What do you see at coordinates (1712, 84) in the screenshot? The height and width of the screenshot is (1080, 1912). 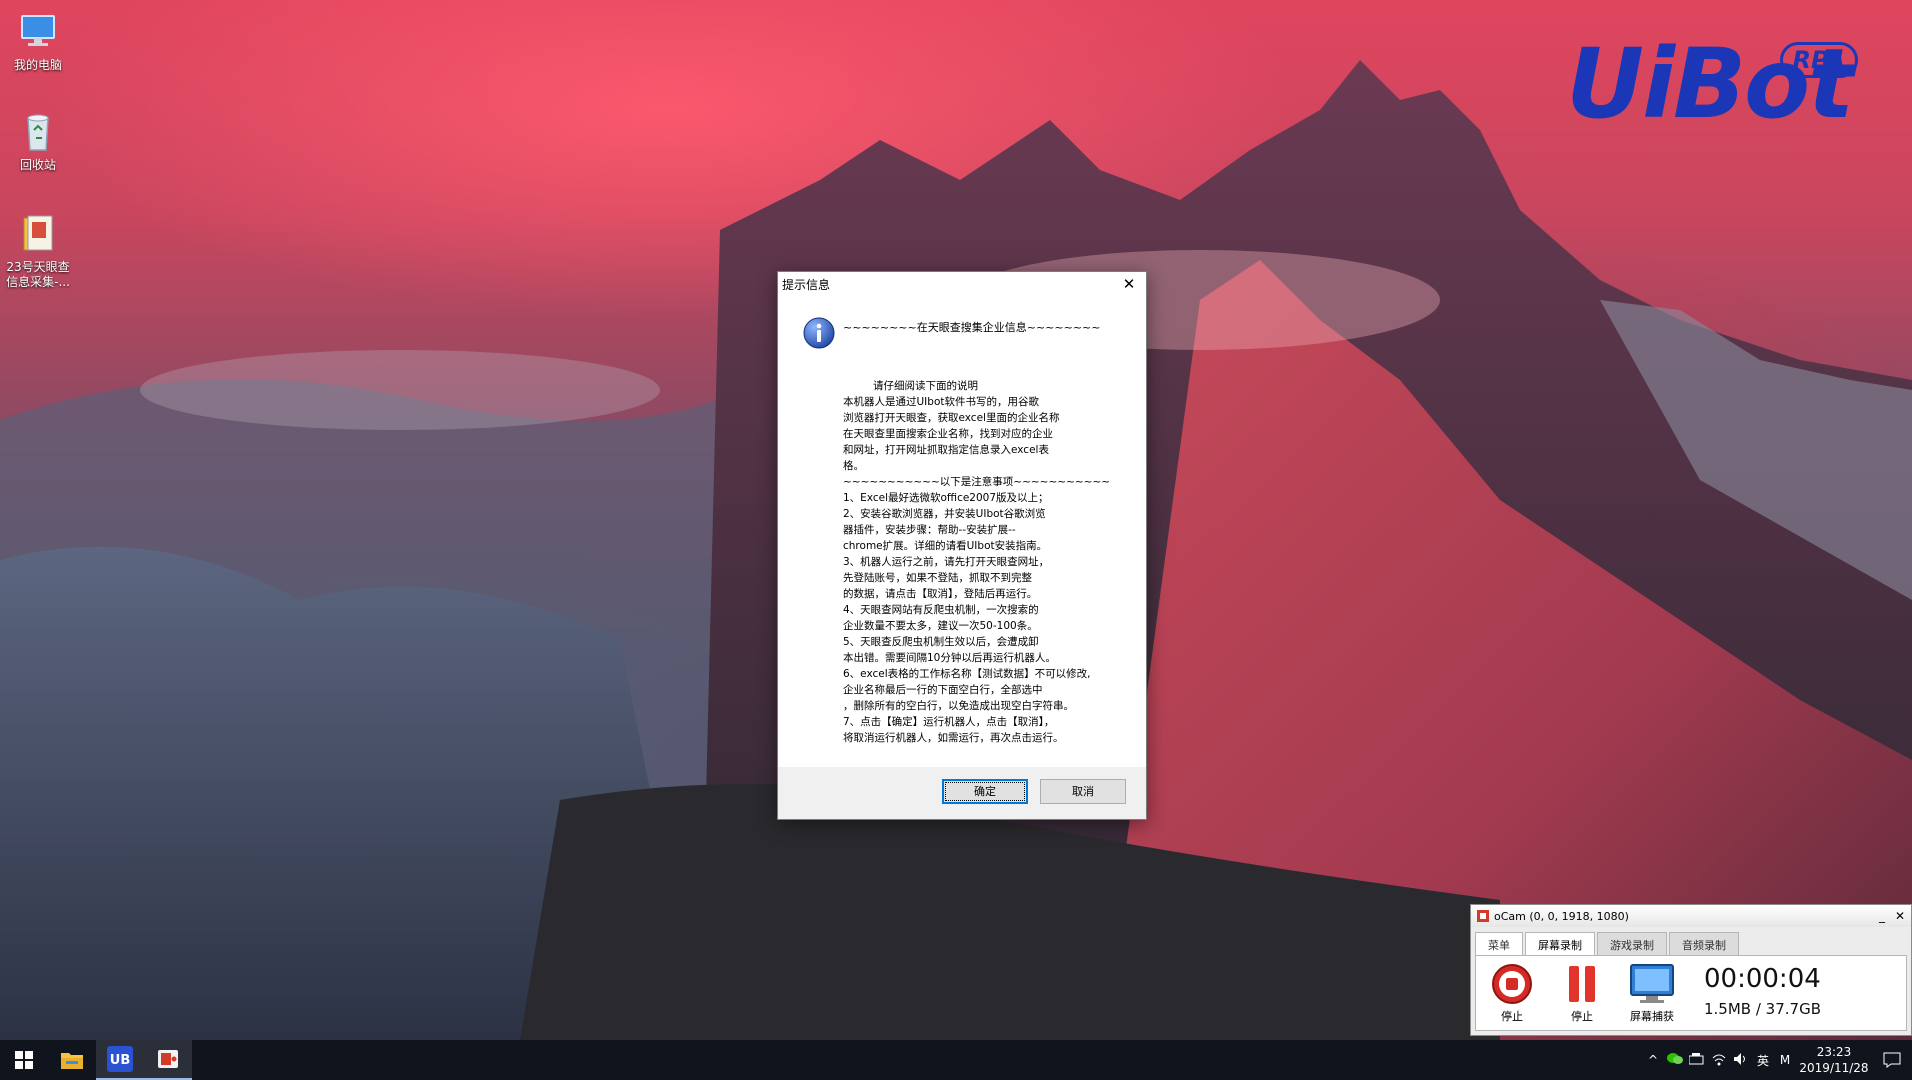 I see `uibot-logo: UiBot RPA` at bounding box center [1712, 84].